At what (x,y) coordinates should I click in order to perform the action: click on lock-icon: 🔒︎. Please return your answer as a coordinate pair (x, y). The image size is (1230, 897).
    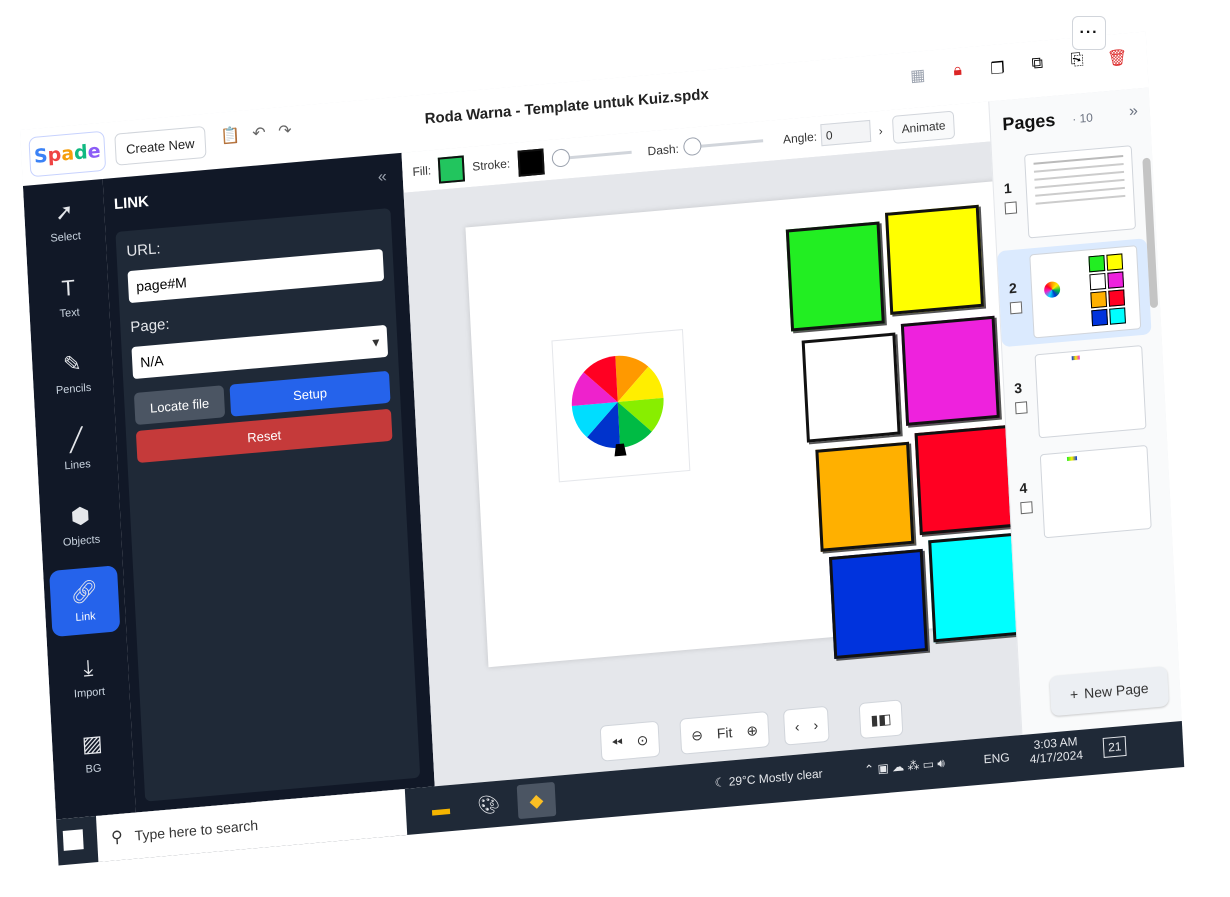
    Looking at the image, I should click on (957, 72).